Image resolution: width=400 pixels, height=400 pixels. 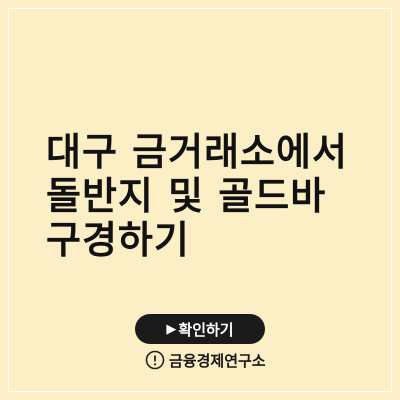 I want to click on source-text: 금융경제연구소, so click(x=217, y=360).